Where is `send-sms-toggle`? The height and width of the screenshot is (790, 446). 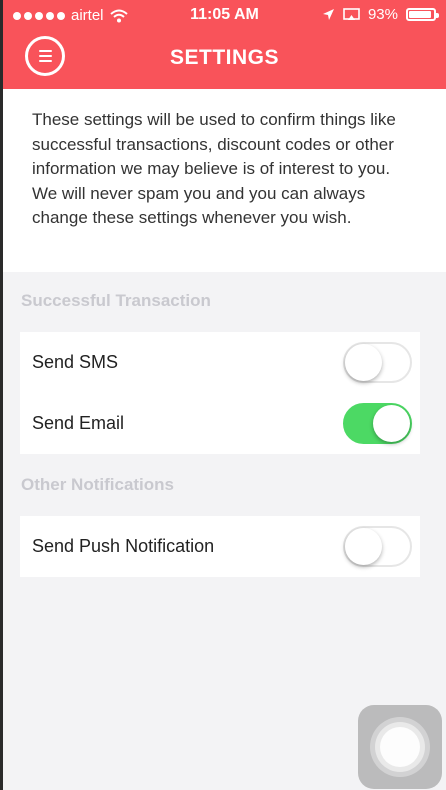 send-sms-toggle is located at coordinates (377, 362).